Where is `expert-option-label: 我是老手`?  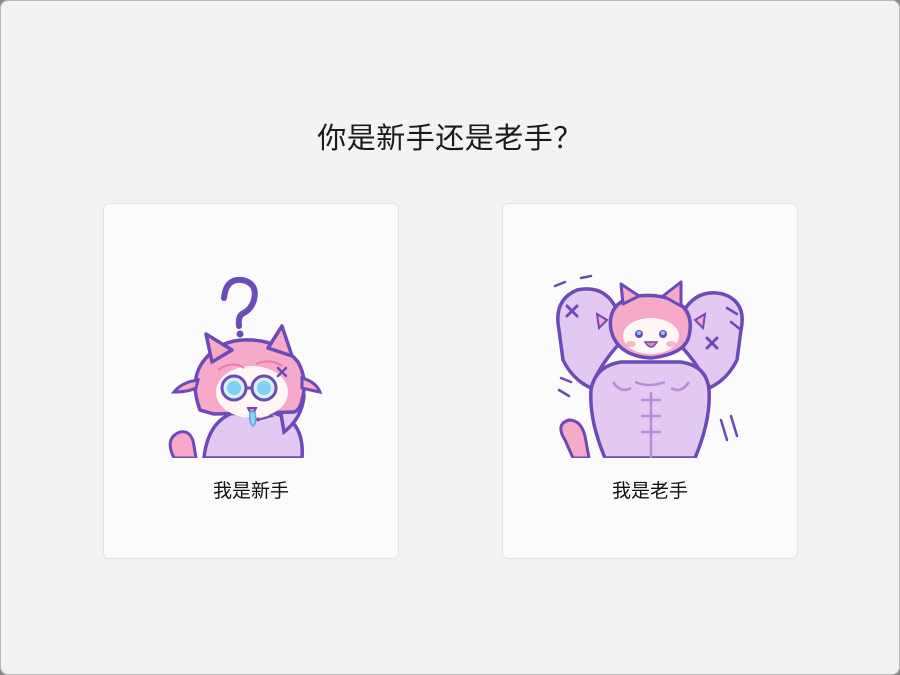
expert-option-label: 我是老手 is located at coordinates (649, 491).